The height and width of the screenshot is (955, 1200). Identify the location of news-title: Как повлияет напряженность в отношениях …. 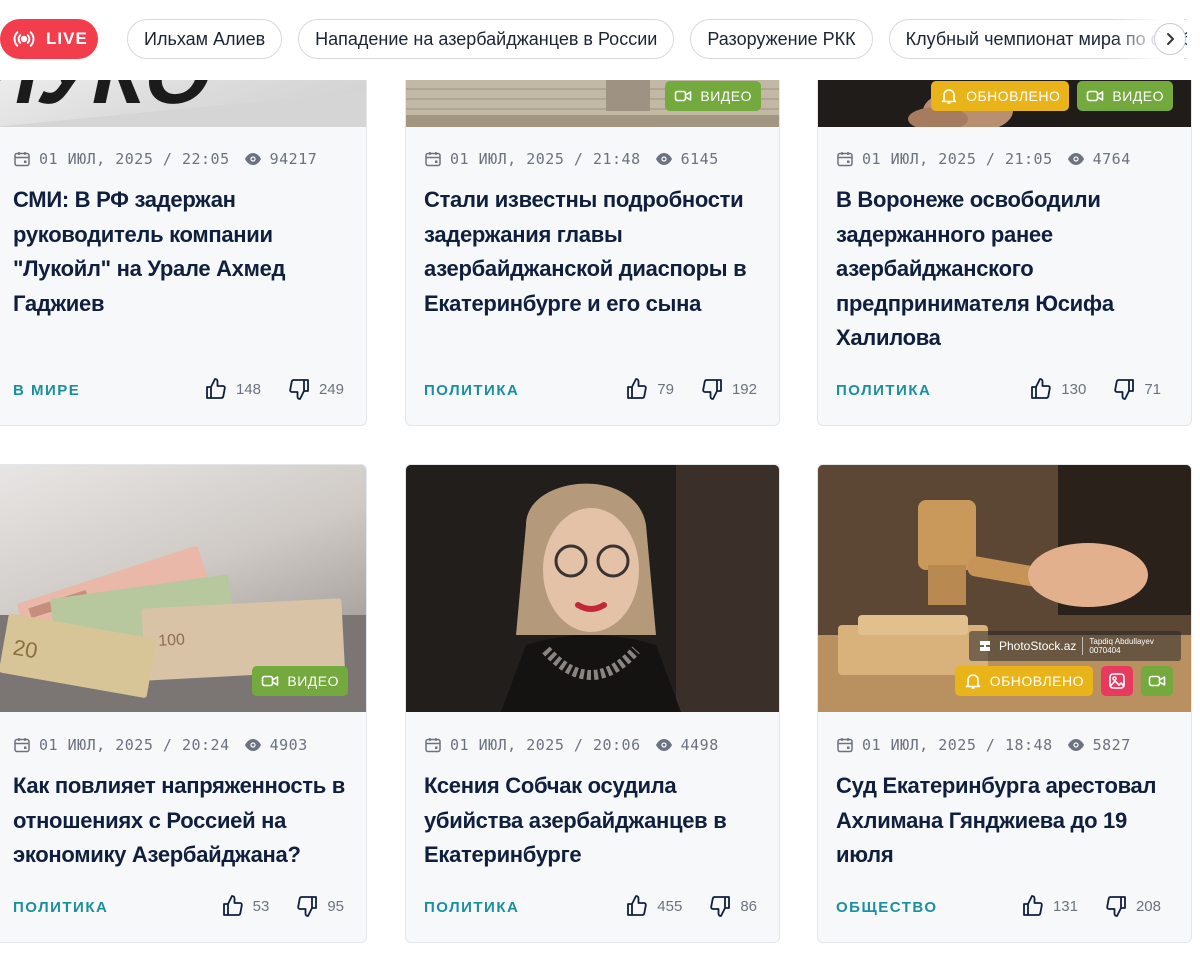
(182, 821).